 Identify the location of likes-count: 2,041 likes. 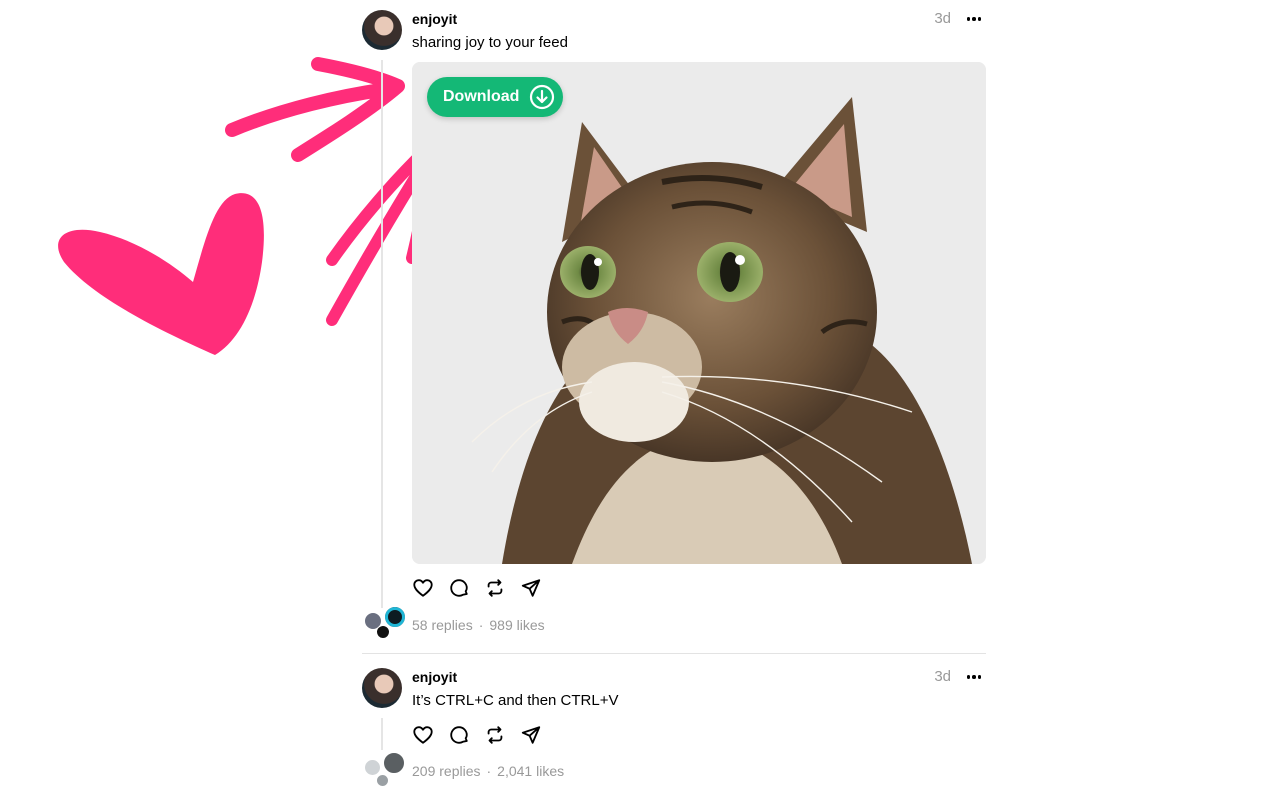
(530, 771).